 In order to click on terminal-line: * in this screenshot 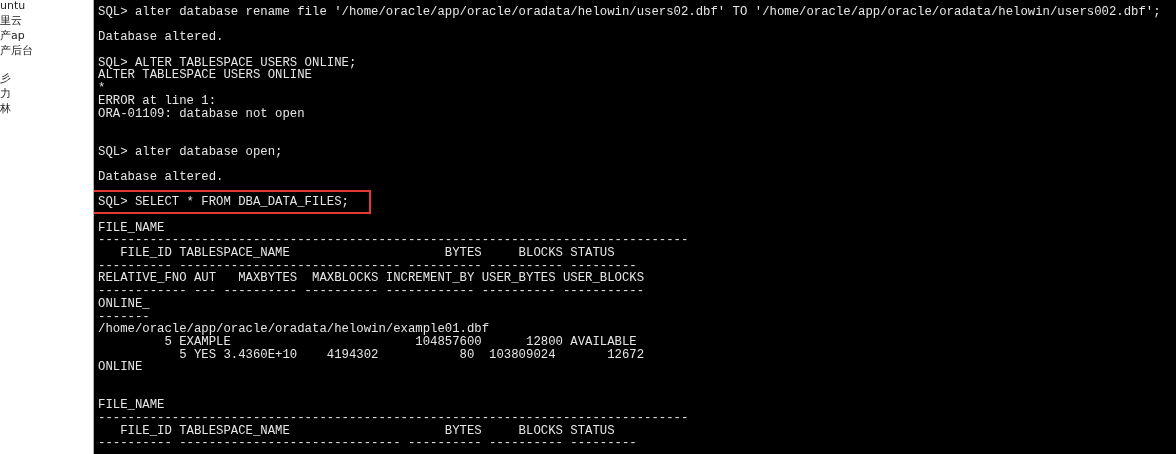, I will do `click(102, 88)`.